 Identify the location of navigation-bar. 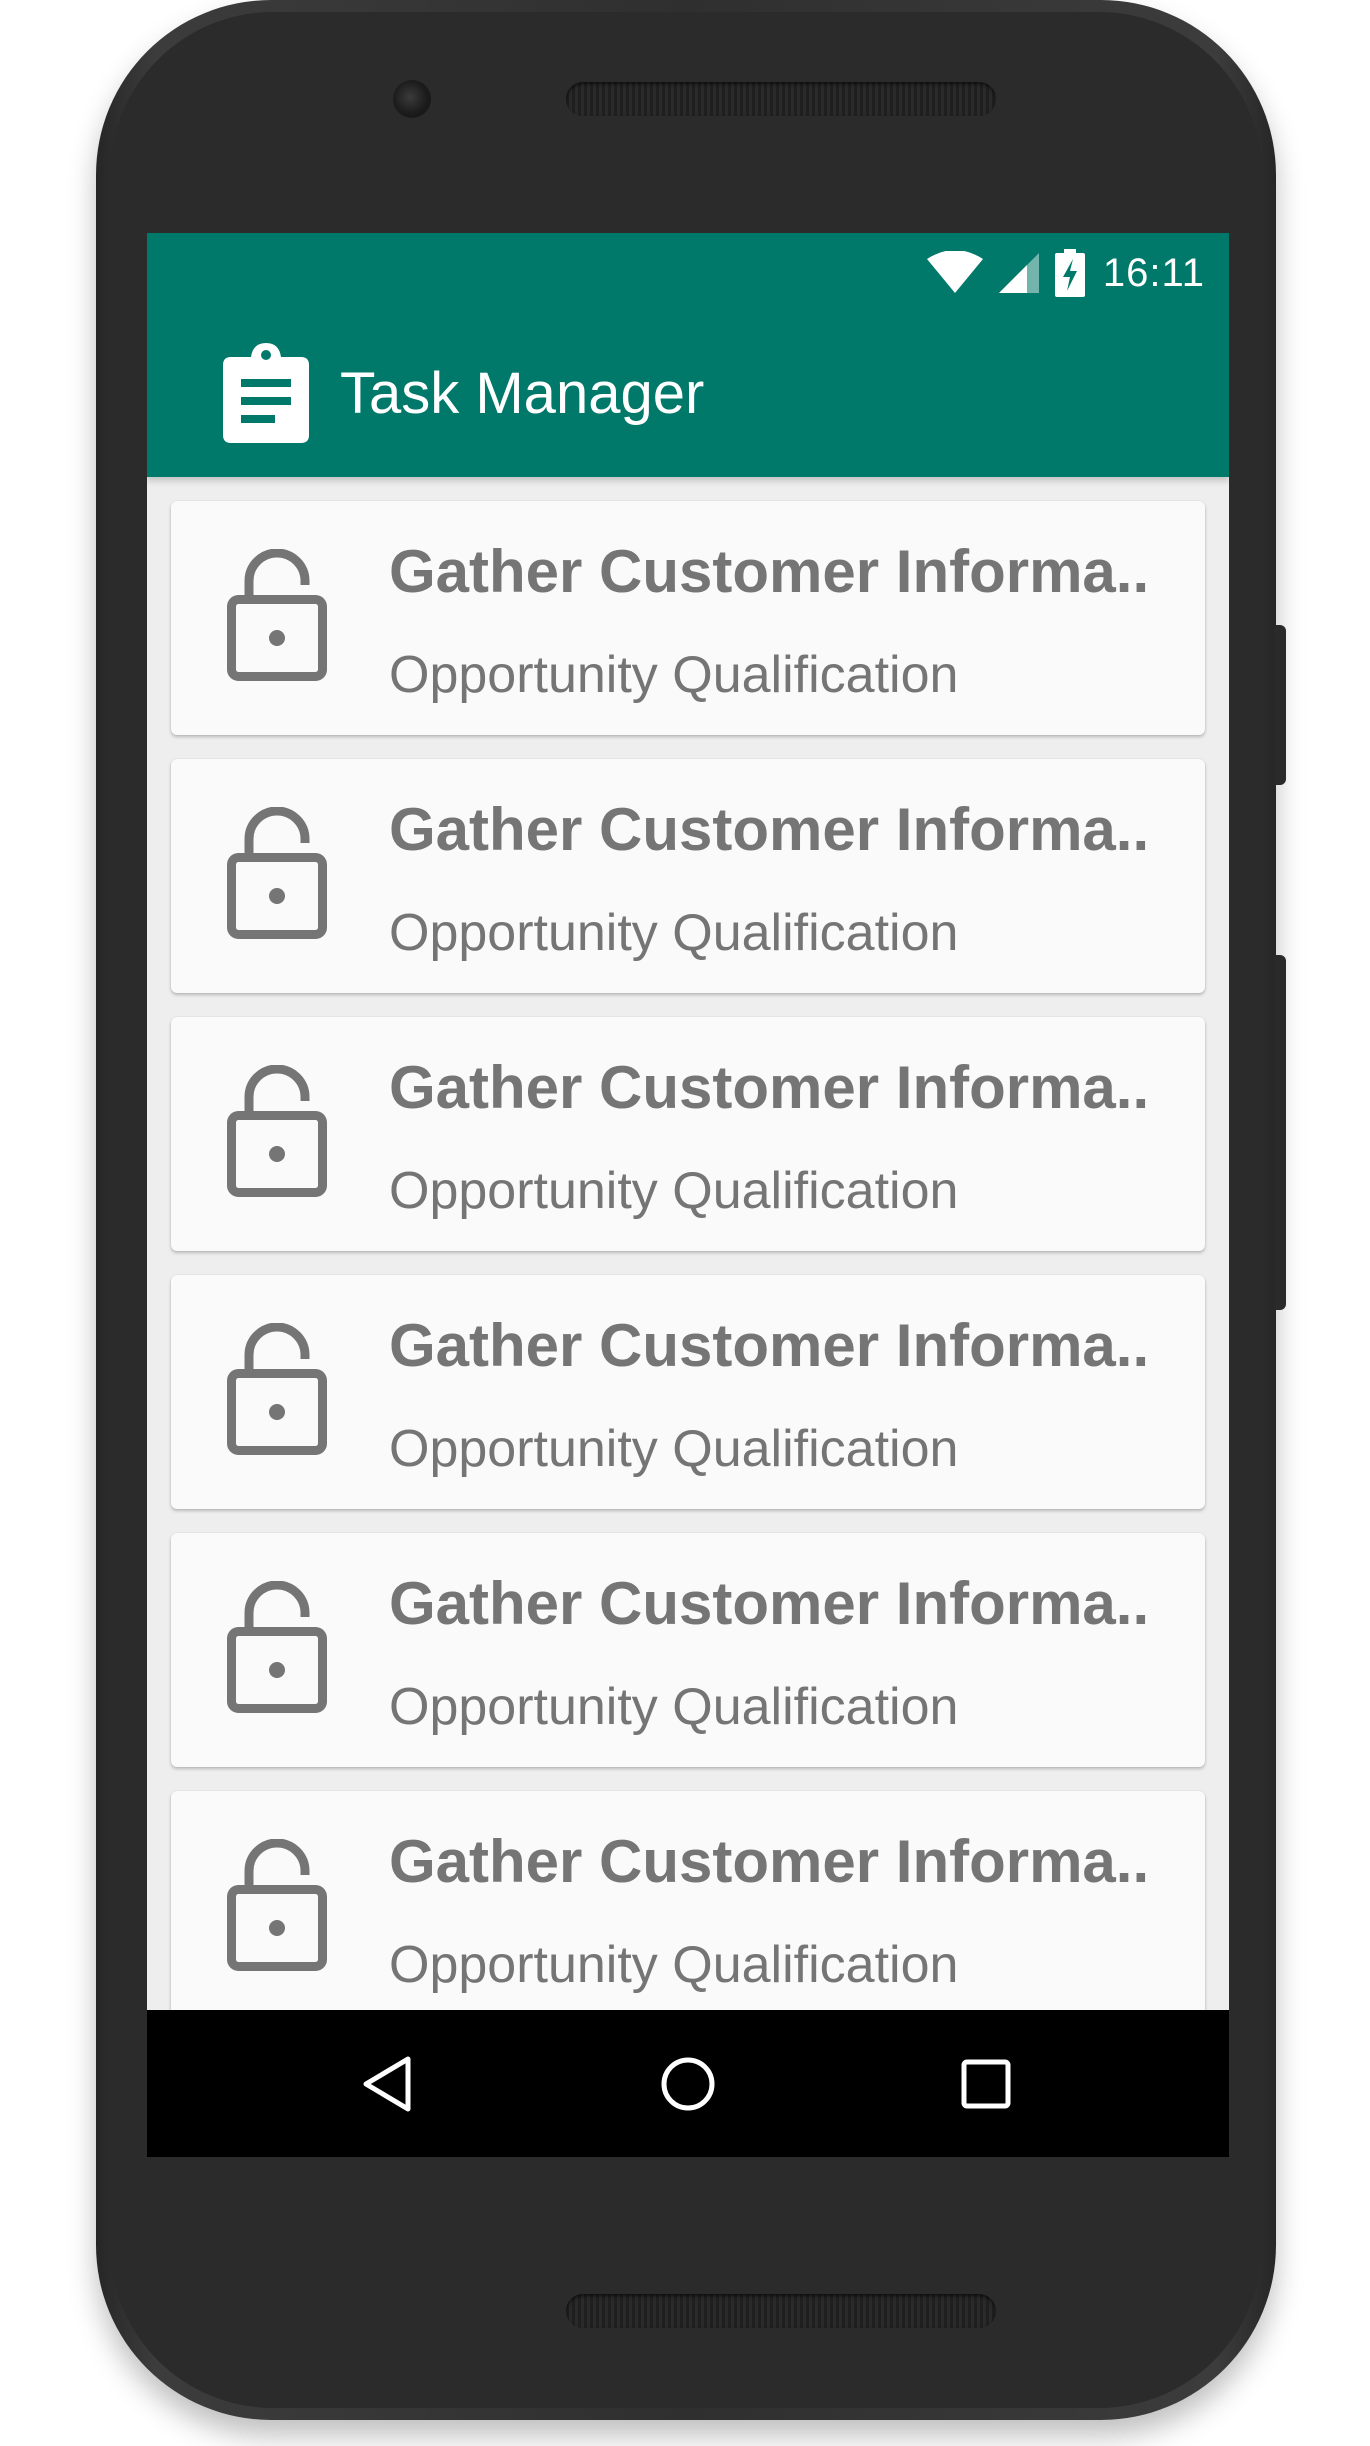
(688, 2083).